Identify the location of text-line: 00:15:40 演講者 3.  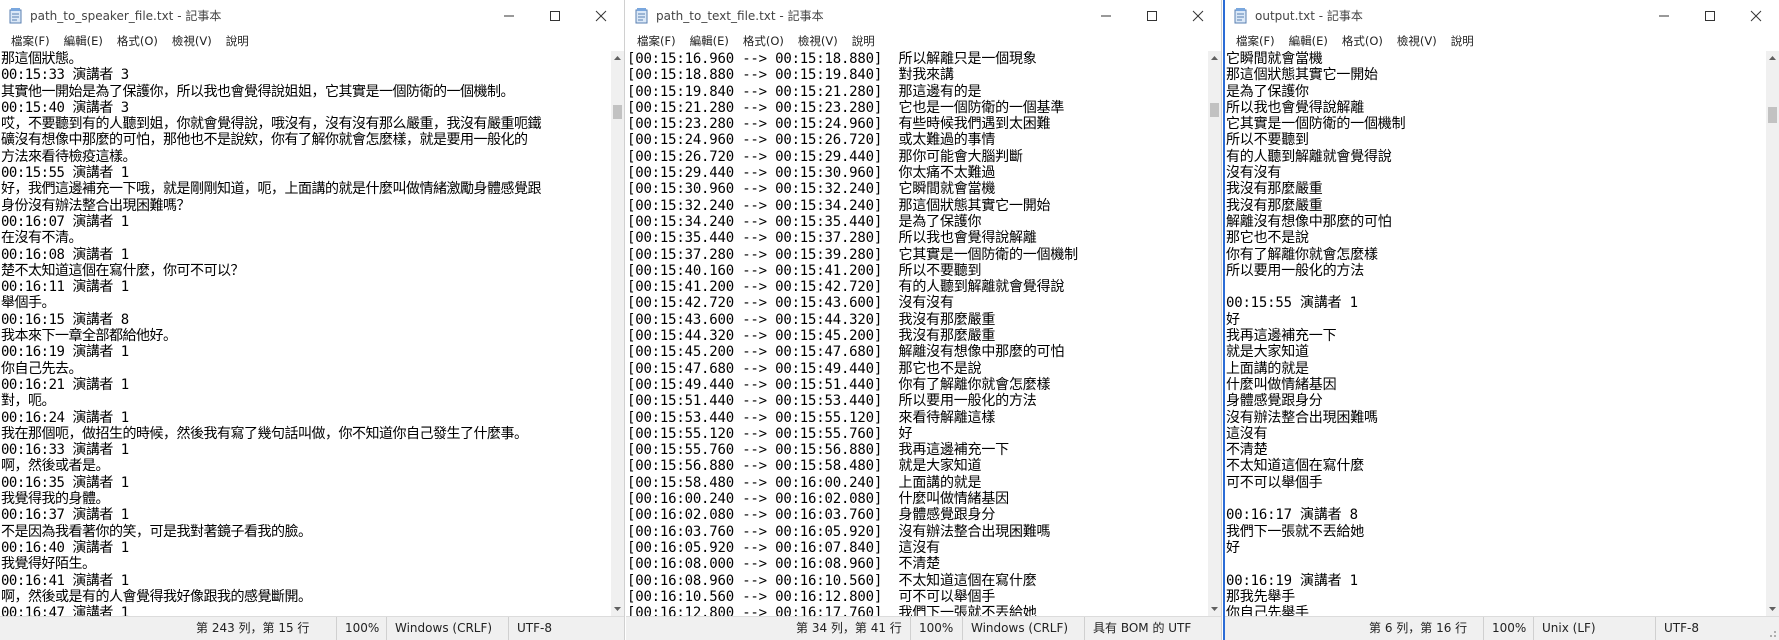
(65, 107).